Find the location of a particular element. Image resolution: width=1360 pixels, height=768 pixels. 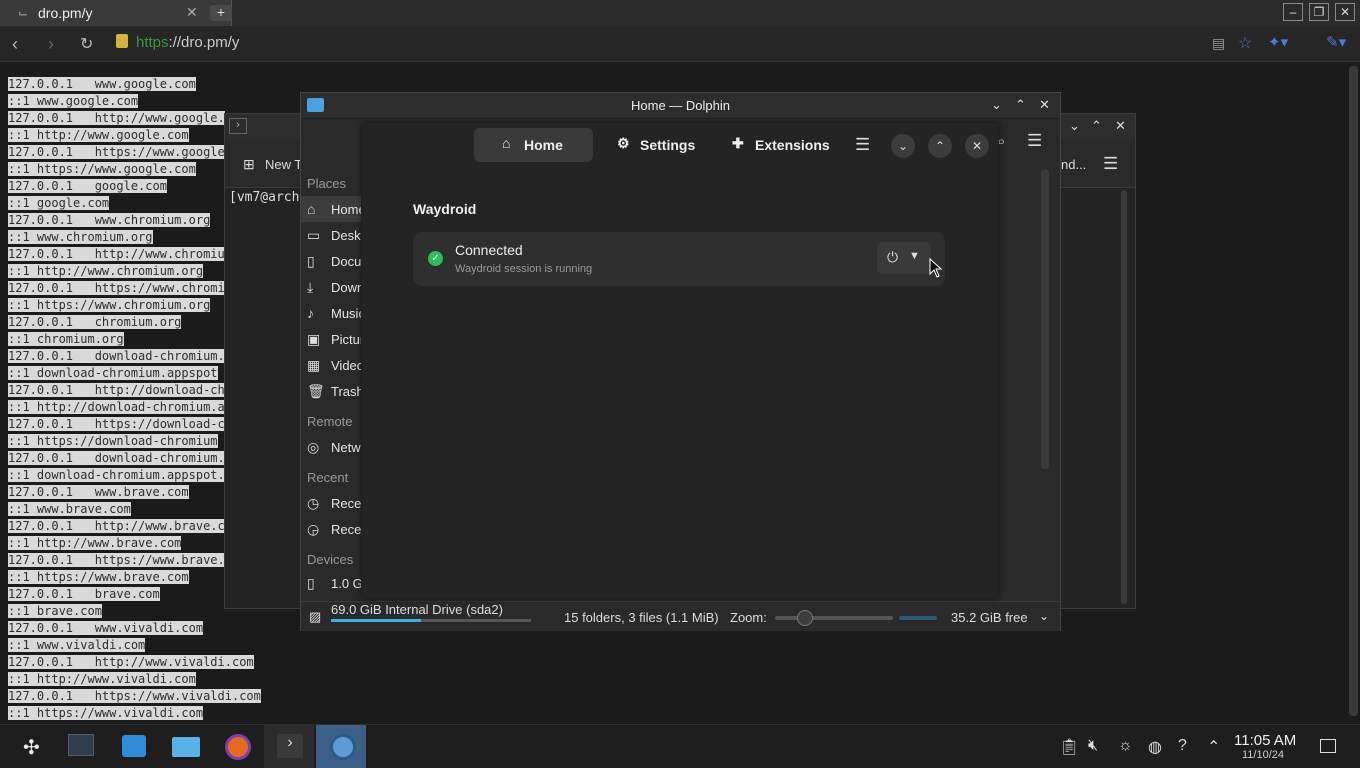

free-space-label: 35.2 GiB free is located at coordinates (989, 617).